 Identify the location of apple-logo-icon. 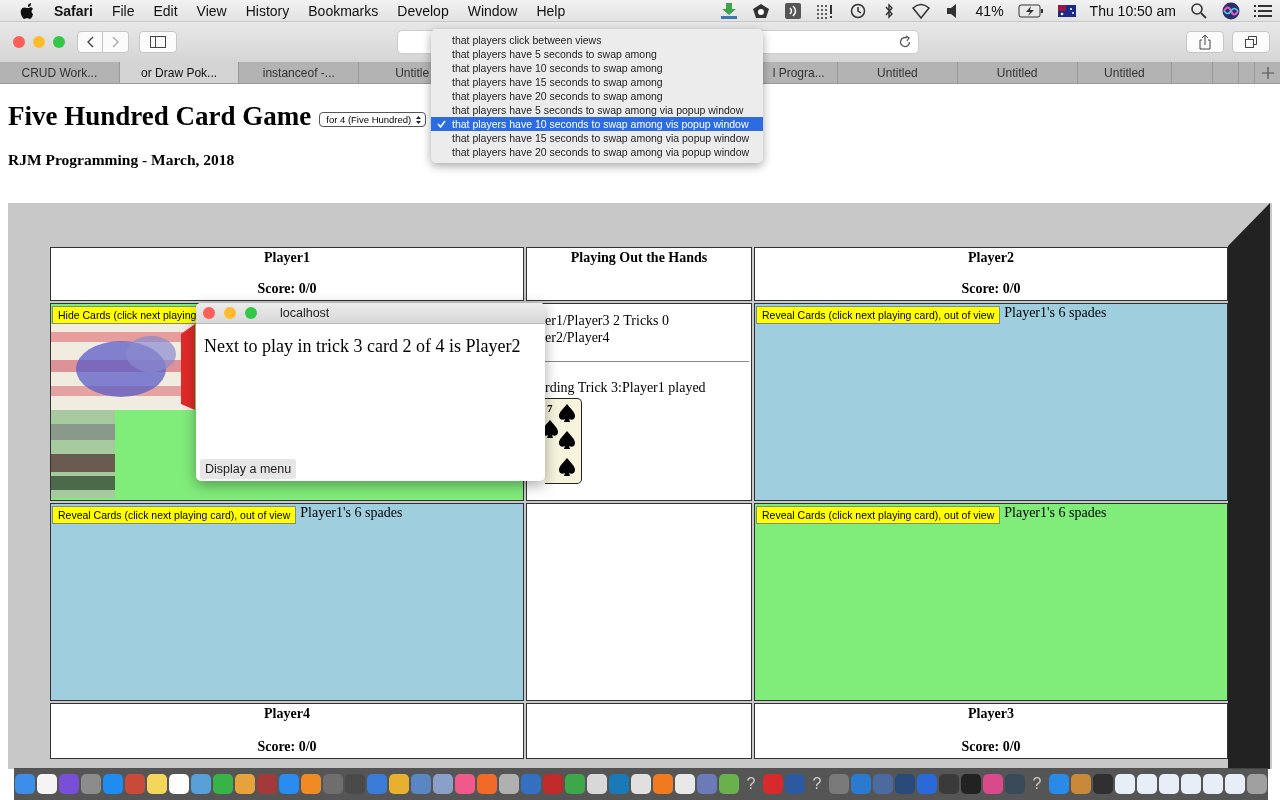
(27, 10).